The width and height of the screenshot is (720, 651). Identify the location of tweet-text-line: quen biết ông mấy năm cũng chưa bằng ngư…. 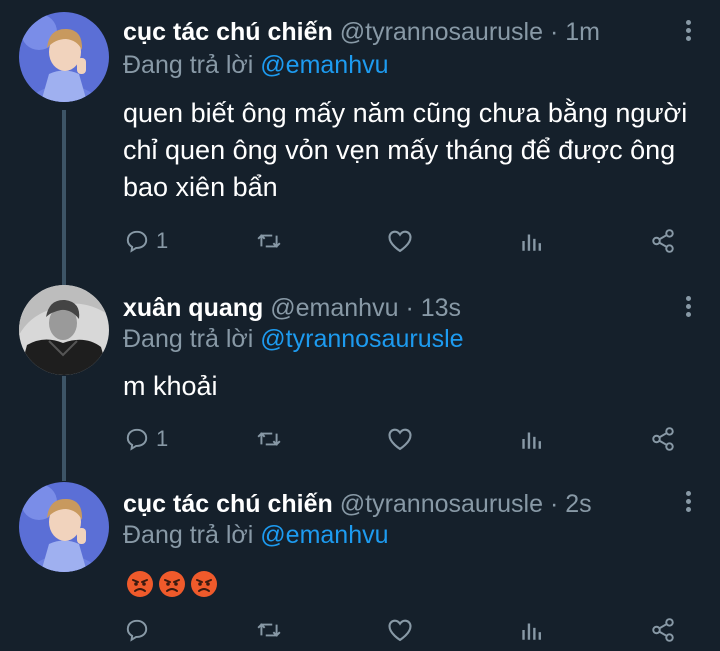
(405, 113).